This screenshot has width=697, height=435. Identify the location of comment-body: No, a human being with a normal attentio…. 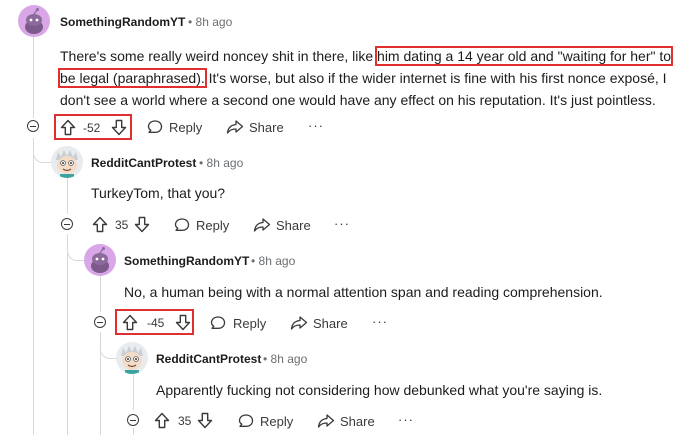
(363, 292).